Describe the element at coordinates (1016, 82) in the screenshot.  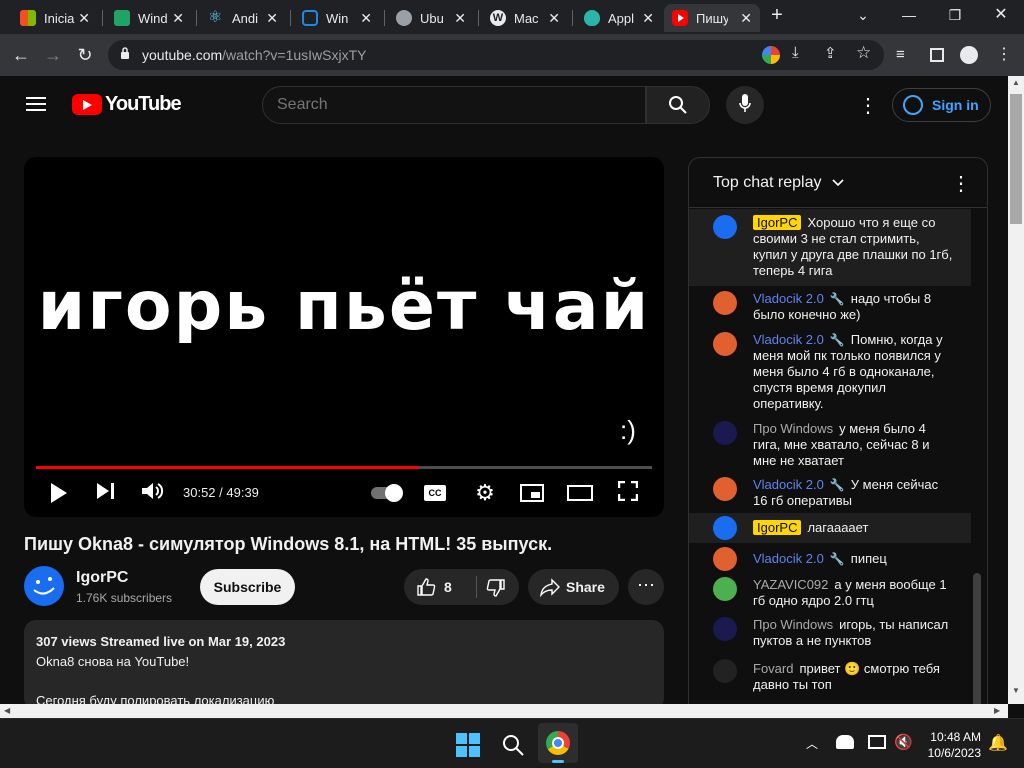
I see `scroll-up-icon: ▲` at that location.